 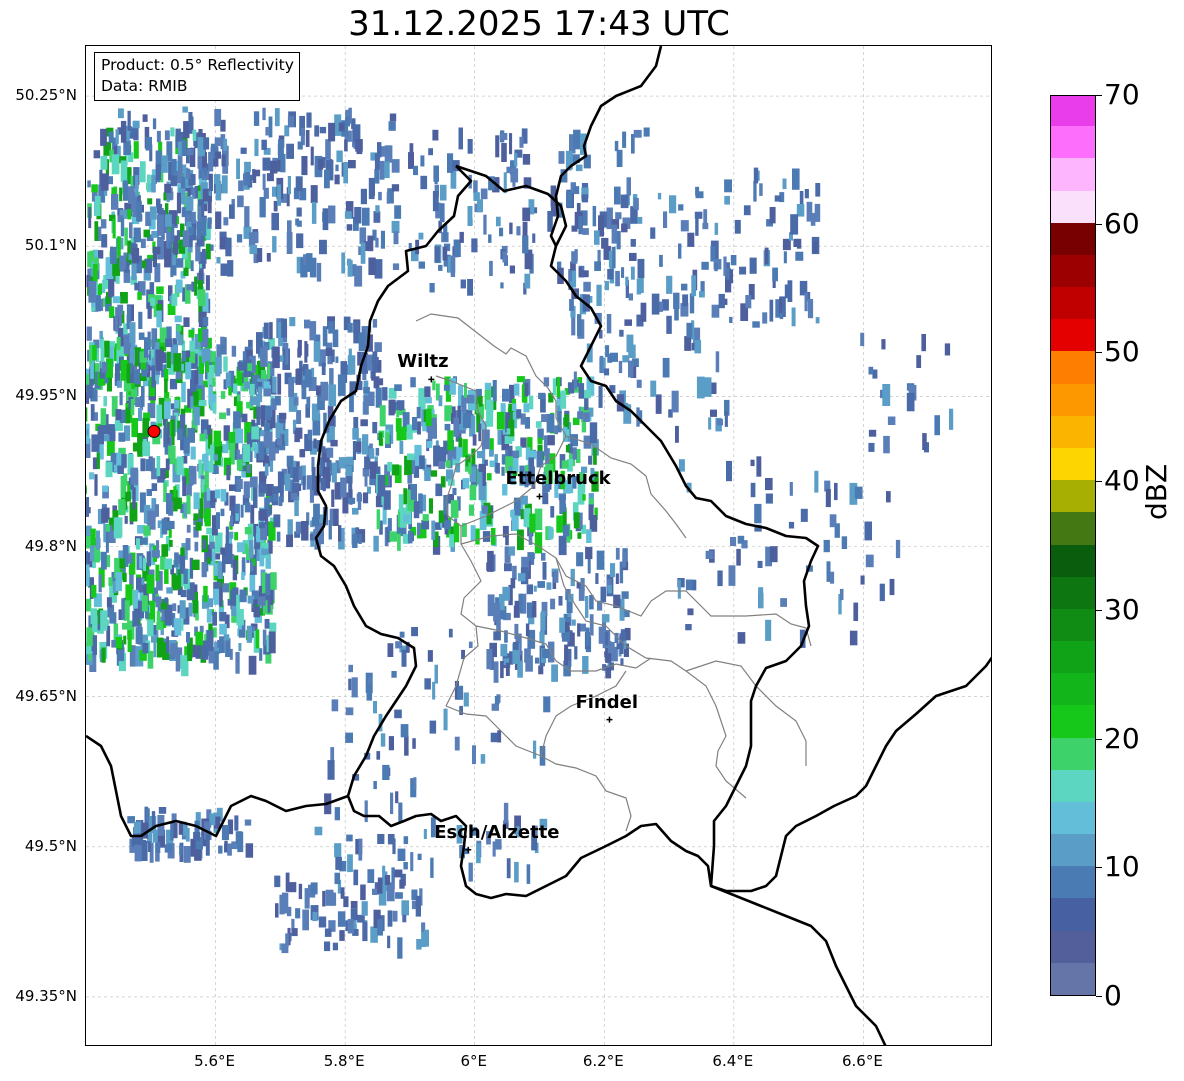 I want to click on colorbar-tick-label: 70, so click(x=1122, y=94).